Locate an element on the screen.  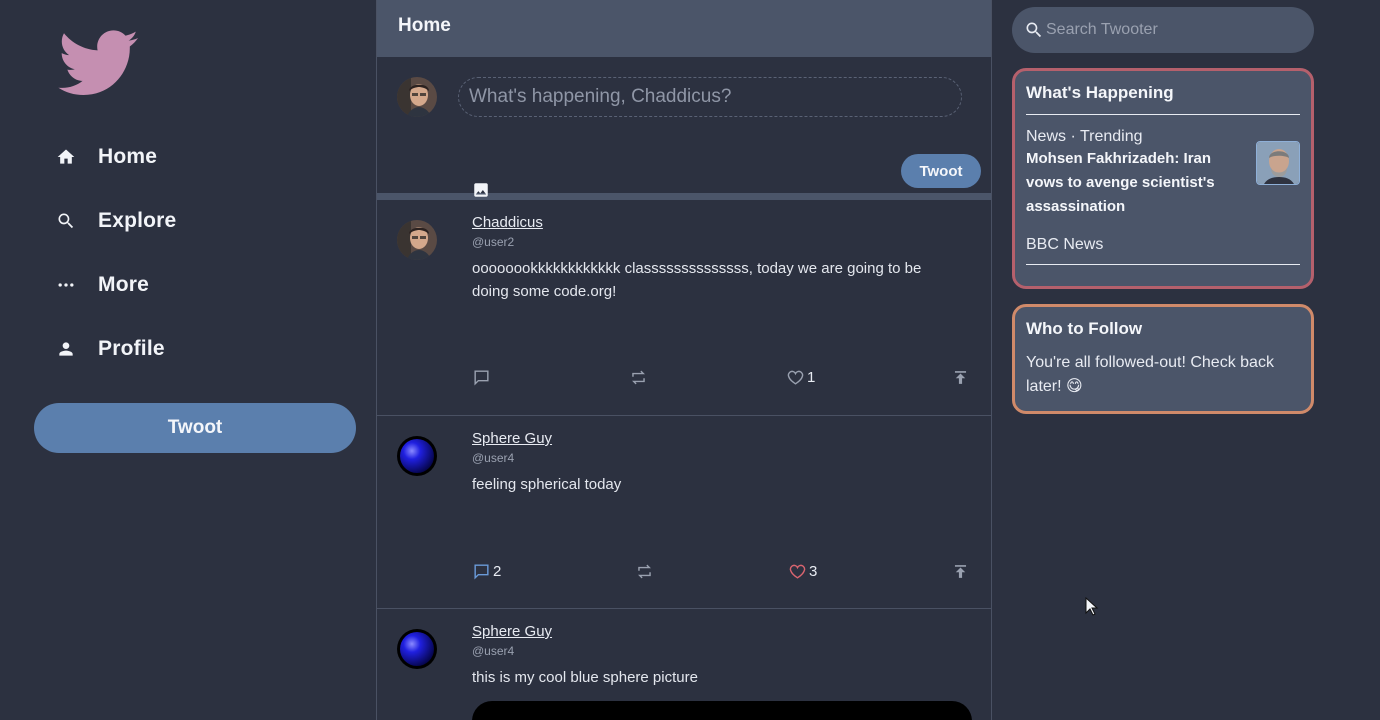
like-button: 1 is located at coordinates (800, 377).